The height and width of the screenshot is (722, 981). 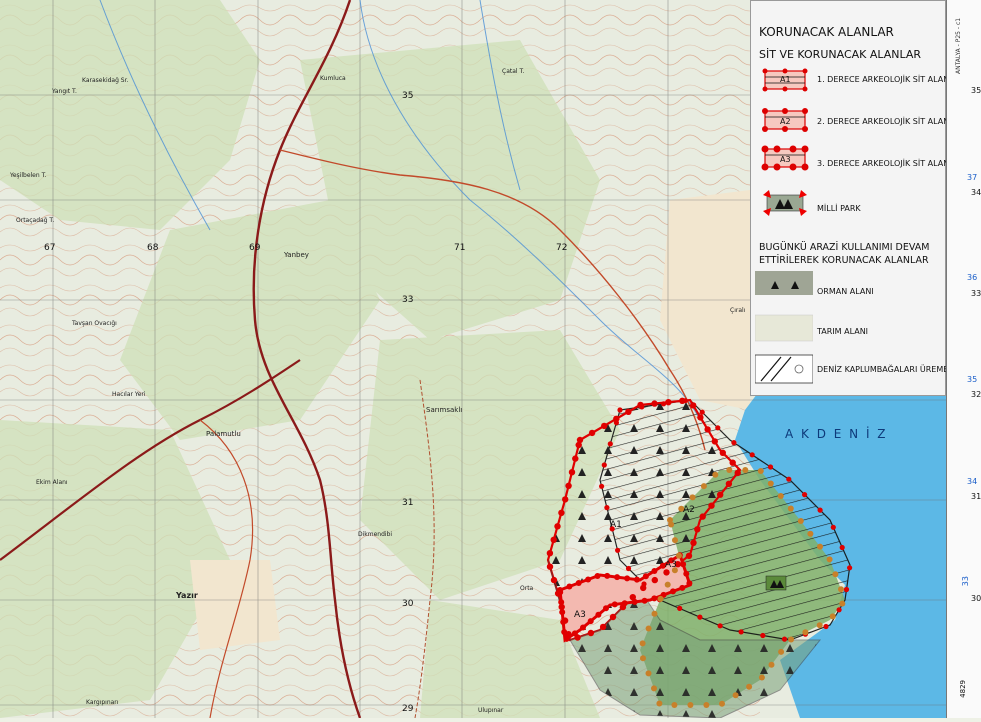 What do you see at coordinates (884, 121) in the screenshot?
I see `legend-item-a2: 2. DERECE ARKEOLOJİK SİT ALANI` at bounding box center [884, 121].